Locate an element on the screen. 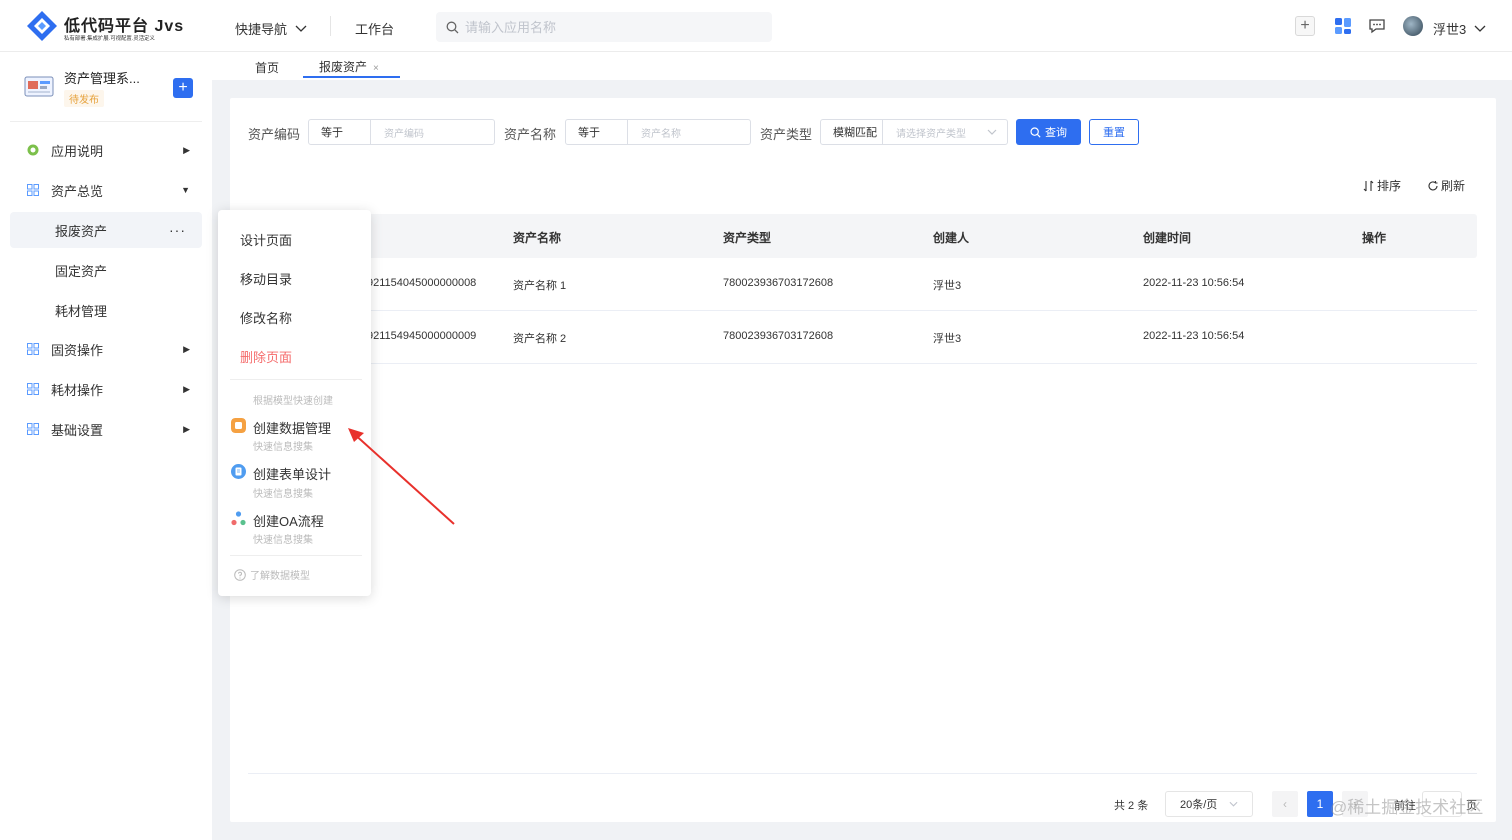 The height and width of the screenshot is (840, 1512). app-logo-icon is located at coordinates (39, 86).